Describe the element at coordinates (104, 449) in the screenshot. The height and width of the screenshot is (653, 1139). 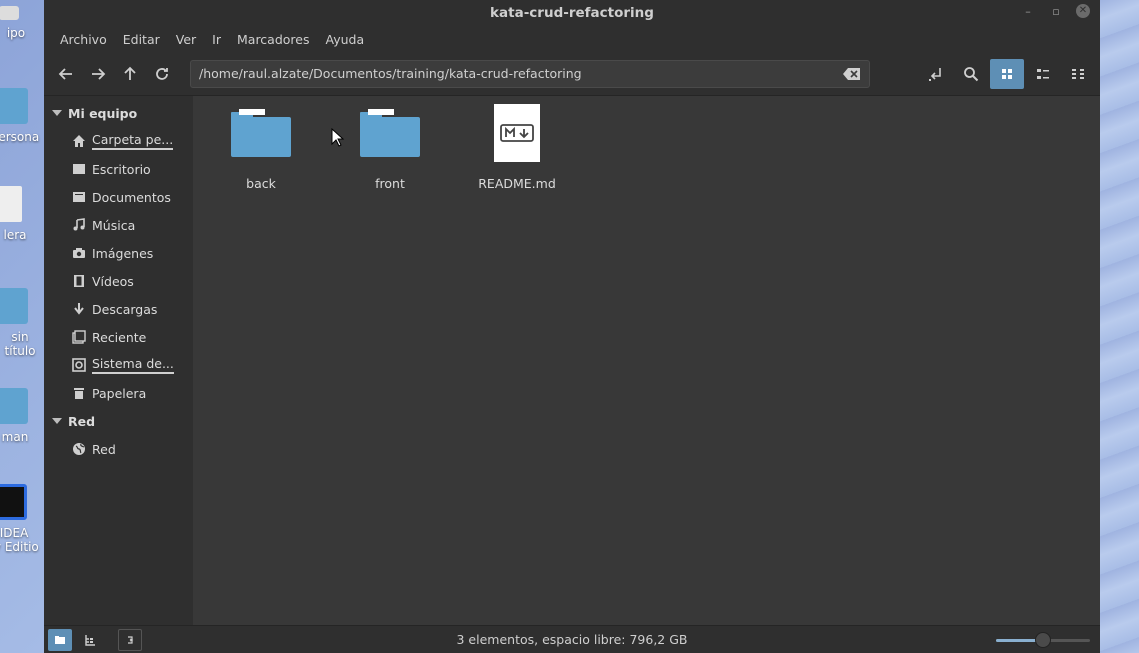
I see `sidebar-item-label: Red` at that location.